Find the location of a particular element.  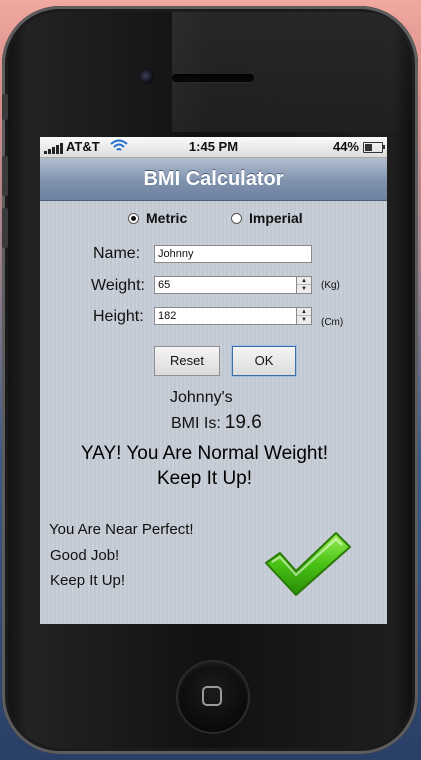

checkmark-icon is located at coordinates (308, 564).